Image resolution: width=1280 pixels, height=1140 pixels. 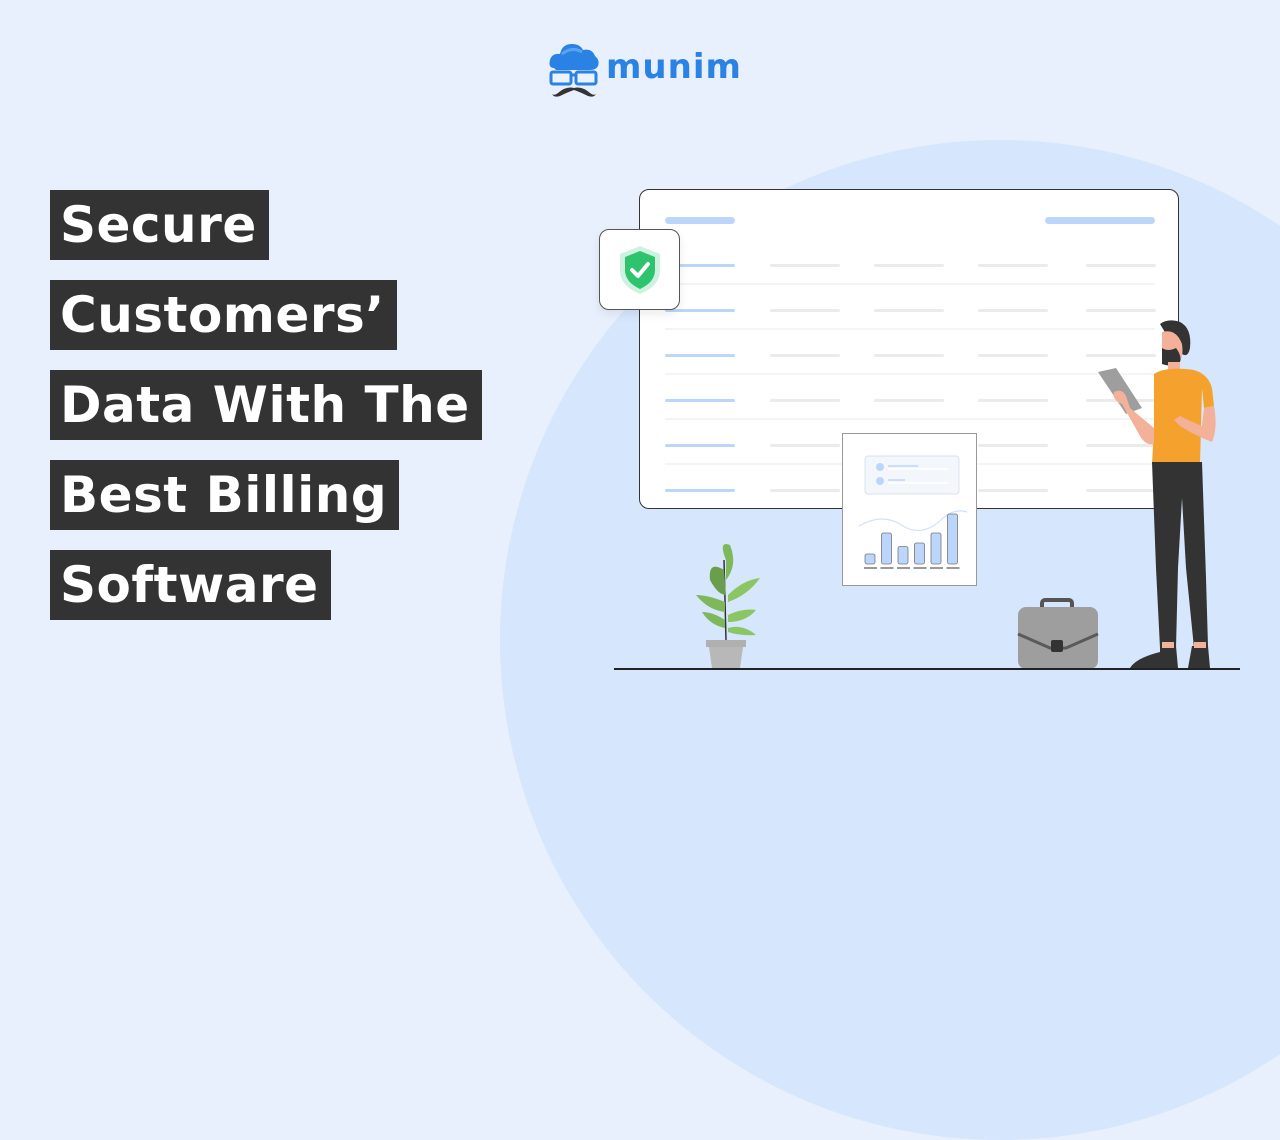 I want to click on brand-logo: munim, so click(x=645, y=69).